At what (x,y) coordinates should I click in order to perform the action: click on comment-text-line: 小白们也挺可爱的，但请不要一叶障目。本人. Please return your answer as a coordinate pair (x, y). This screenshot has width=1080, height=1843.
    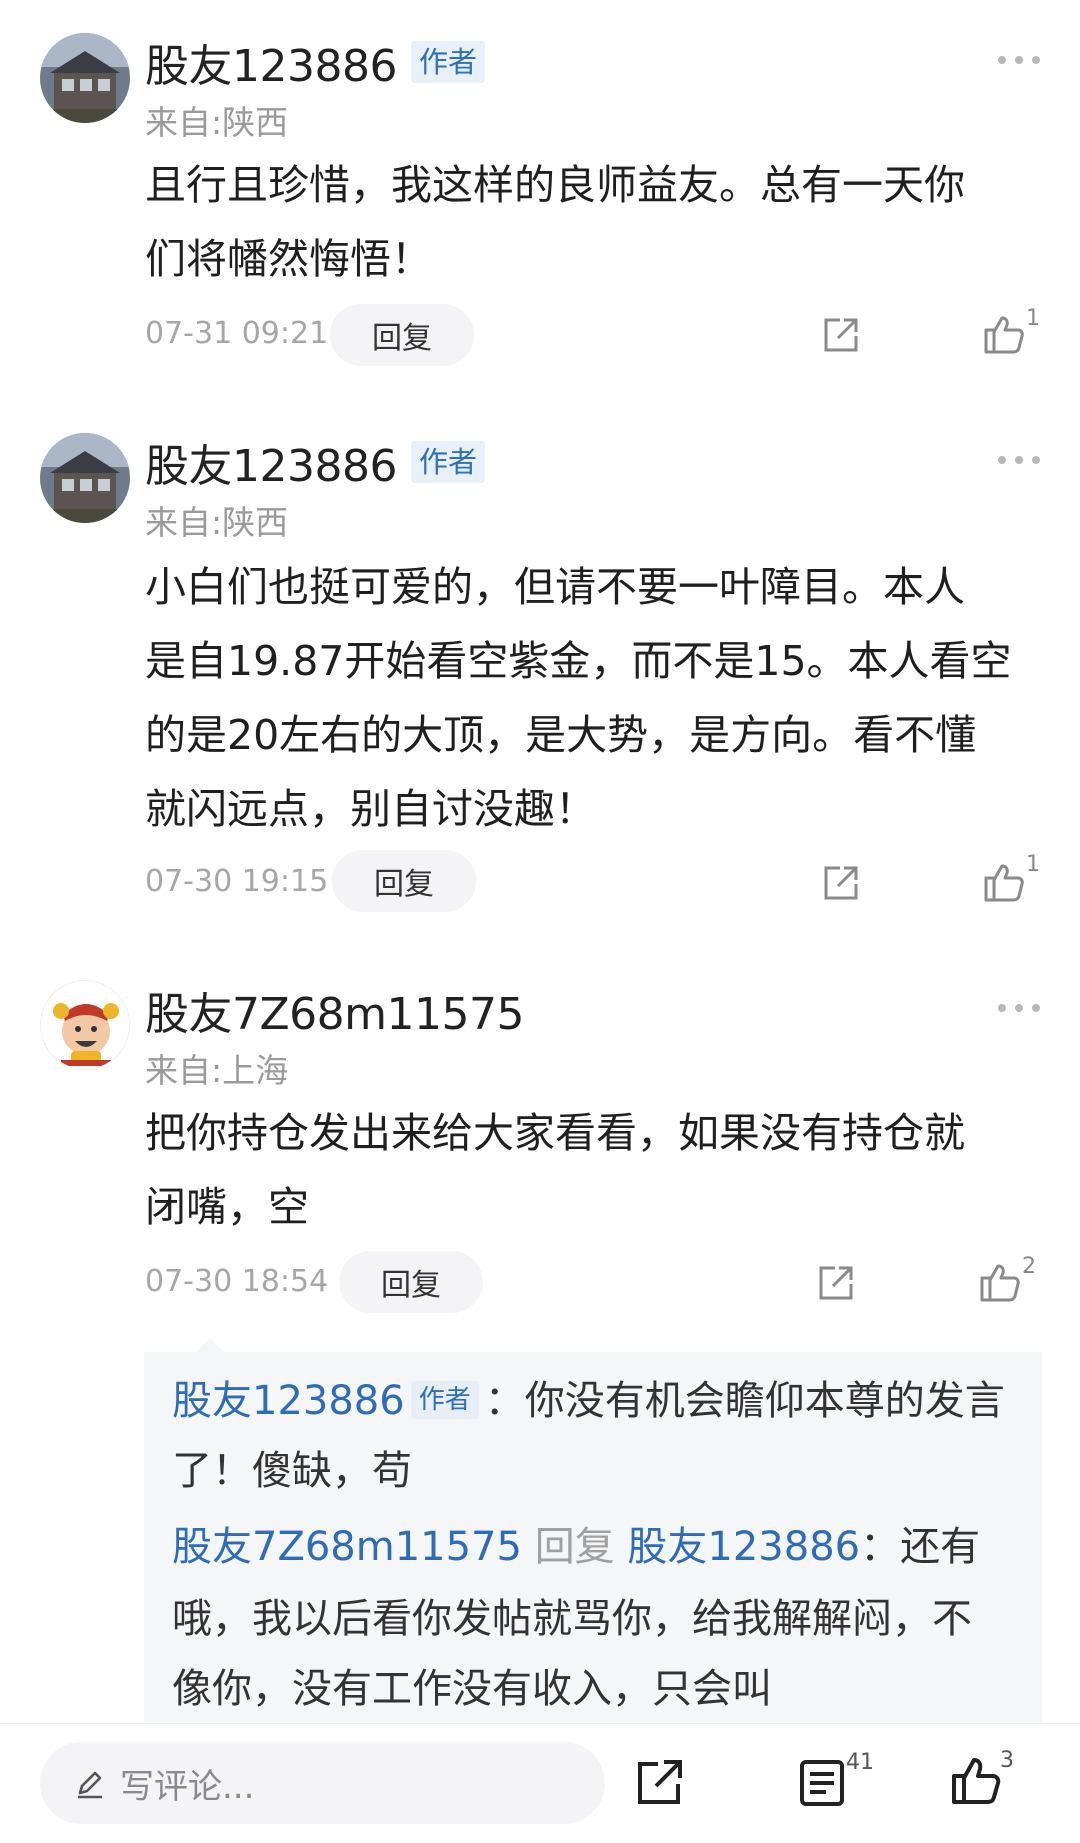
    Looking at the image, I should click on (555, 587).